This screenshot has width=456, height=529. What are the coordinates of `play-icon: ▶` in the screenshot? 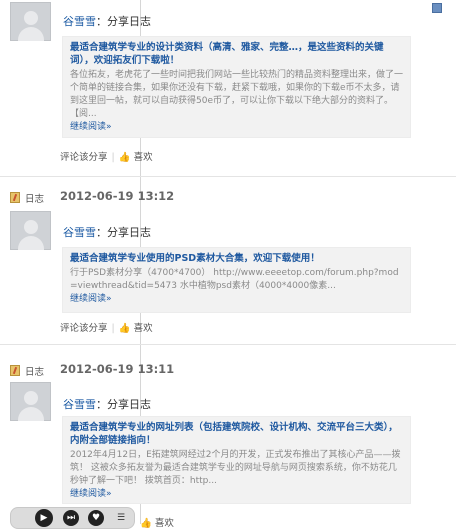 It's located at (44, 518).